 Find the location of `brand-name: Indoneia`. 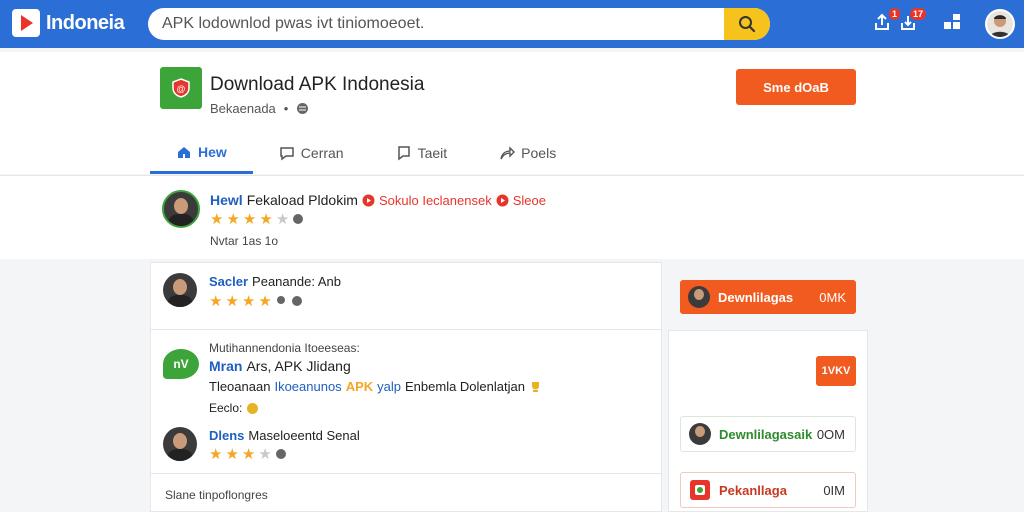

brand-name: Indoneia is located at coordinates (85, 22).